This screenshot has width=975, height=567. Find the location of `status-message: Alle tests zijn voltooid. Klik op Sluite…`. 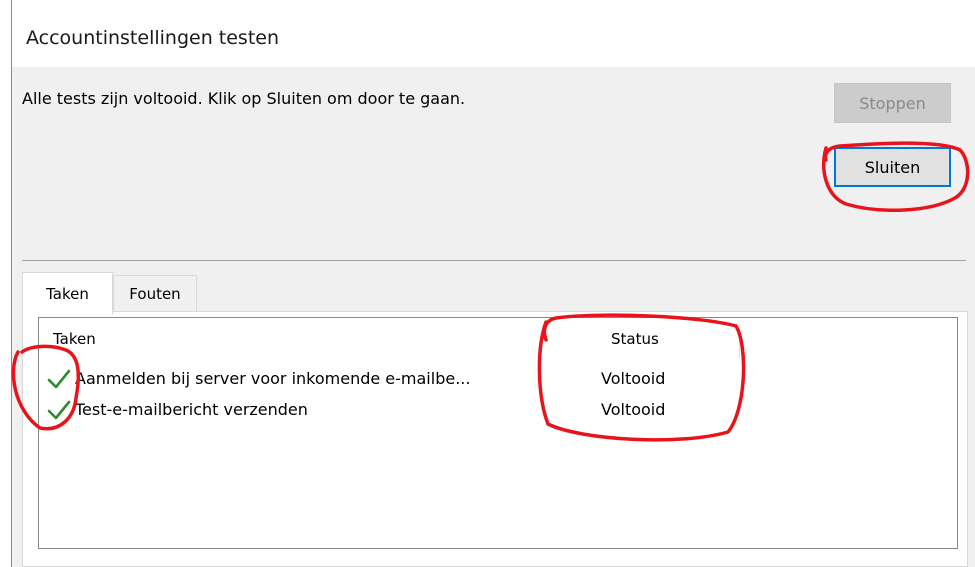

status-message: Alle tests zijn voltooid. Klik op Sluite… is located at coordinates (244, 98).